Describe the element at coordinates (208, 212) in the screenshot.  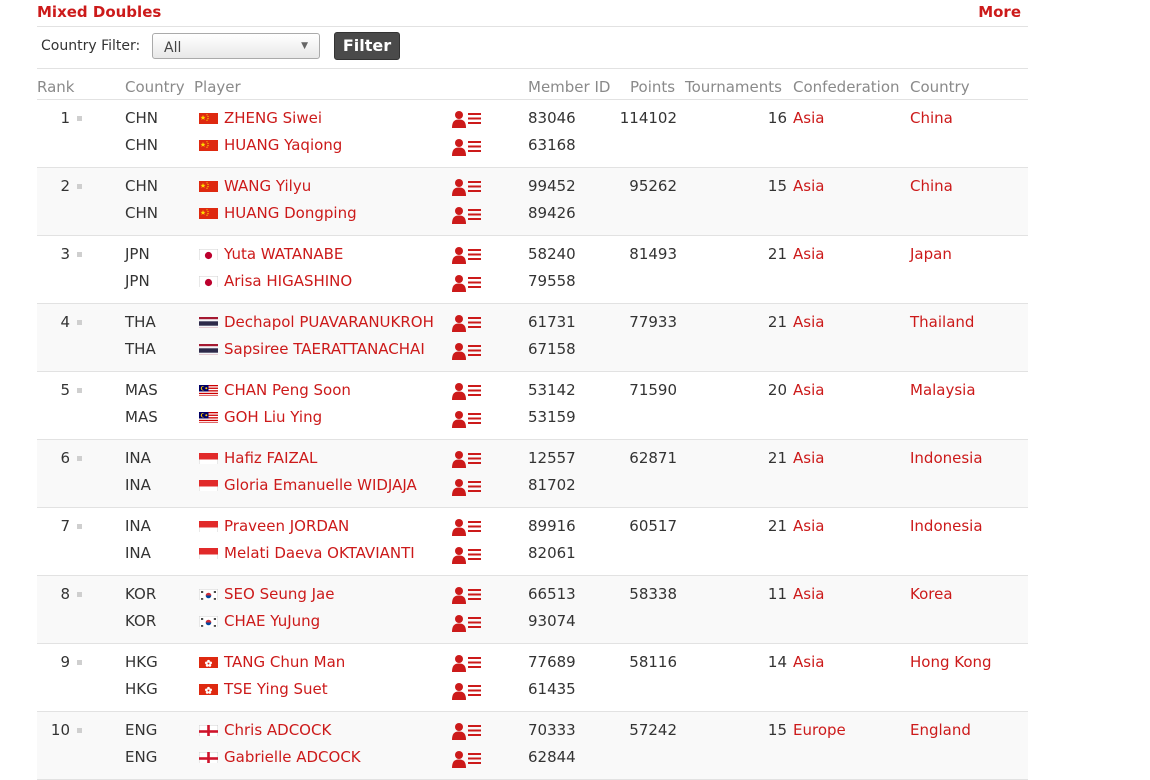
I see `china-flag-icon` at that location.